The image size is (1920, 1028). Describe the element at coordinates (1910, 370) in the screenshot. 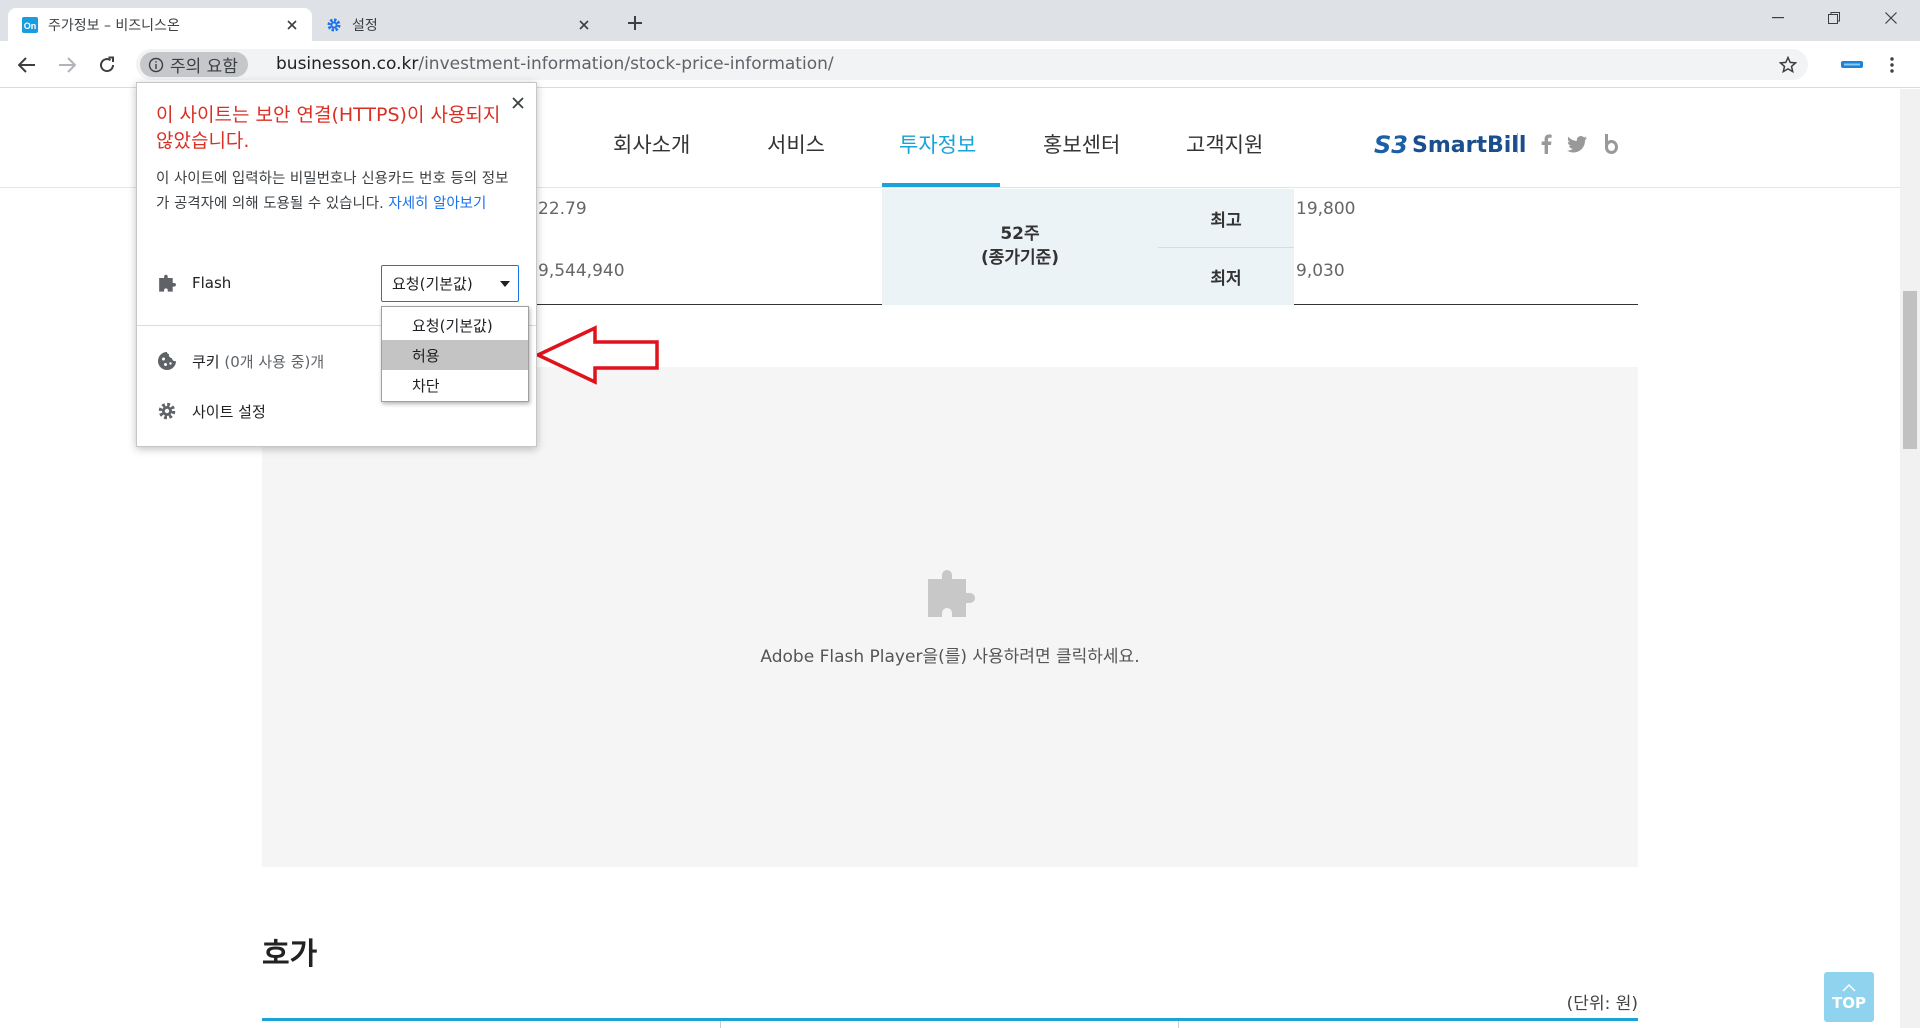

I see `scrollbar-thumb` at that location.